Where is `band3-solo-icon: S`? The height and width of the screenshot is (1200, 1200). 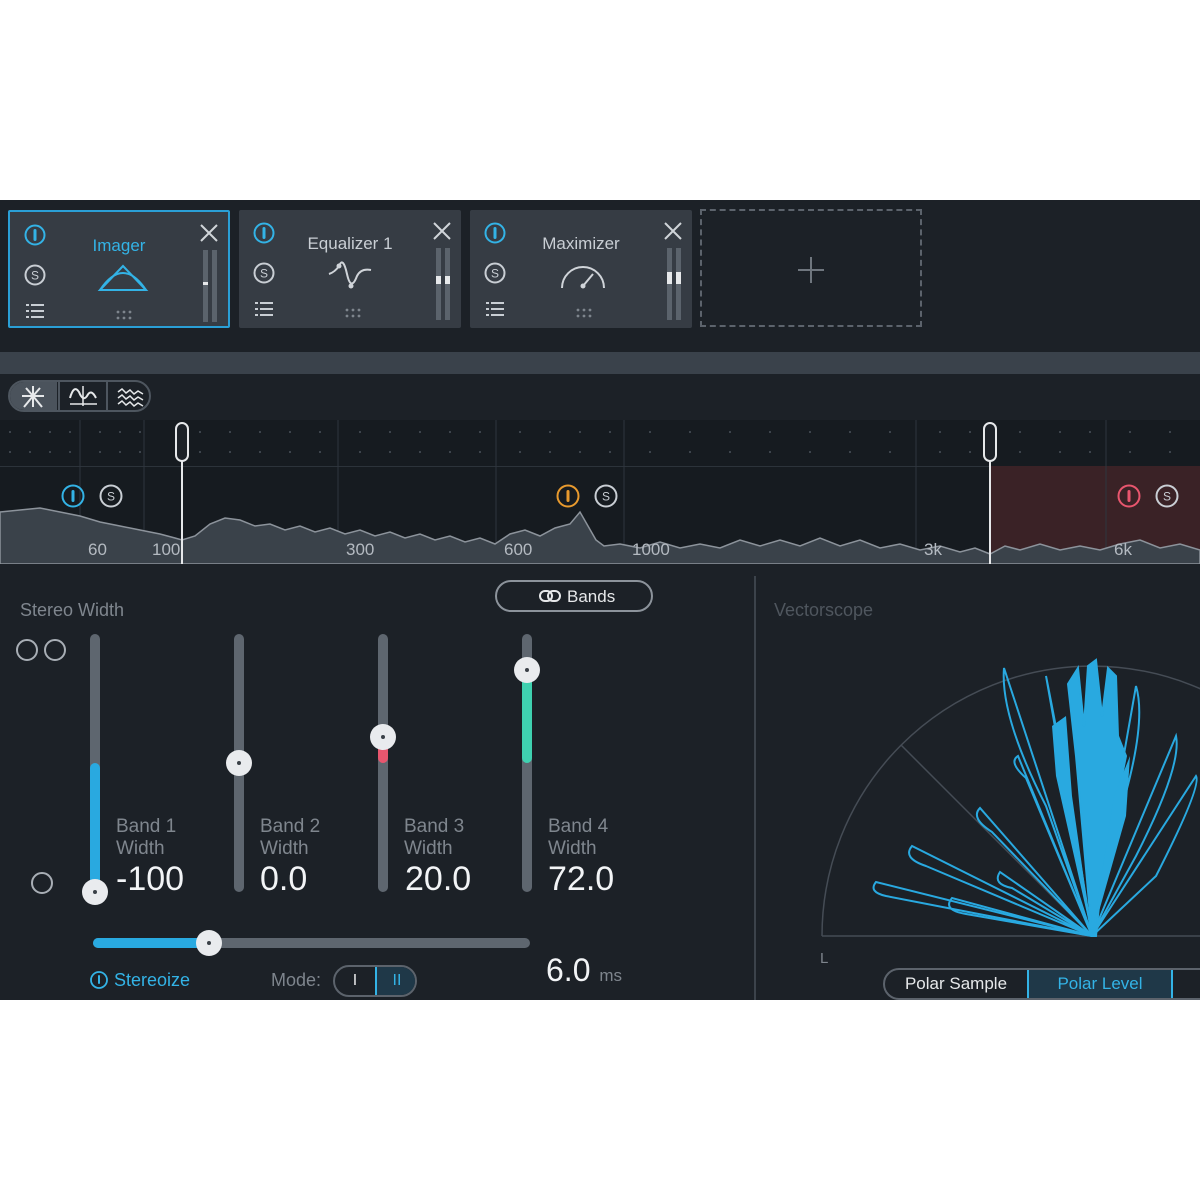 band3-solo-icon: S is located at coordinates (606, 496).